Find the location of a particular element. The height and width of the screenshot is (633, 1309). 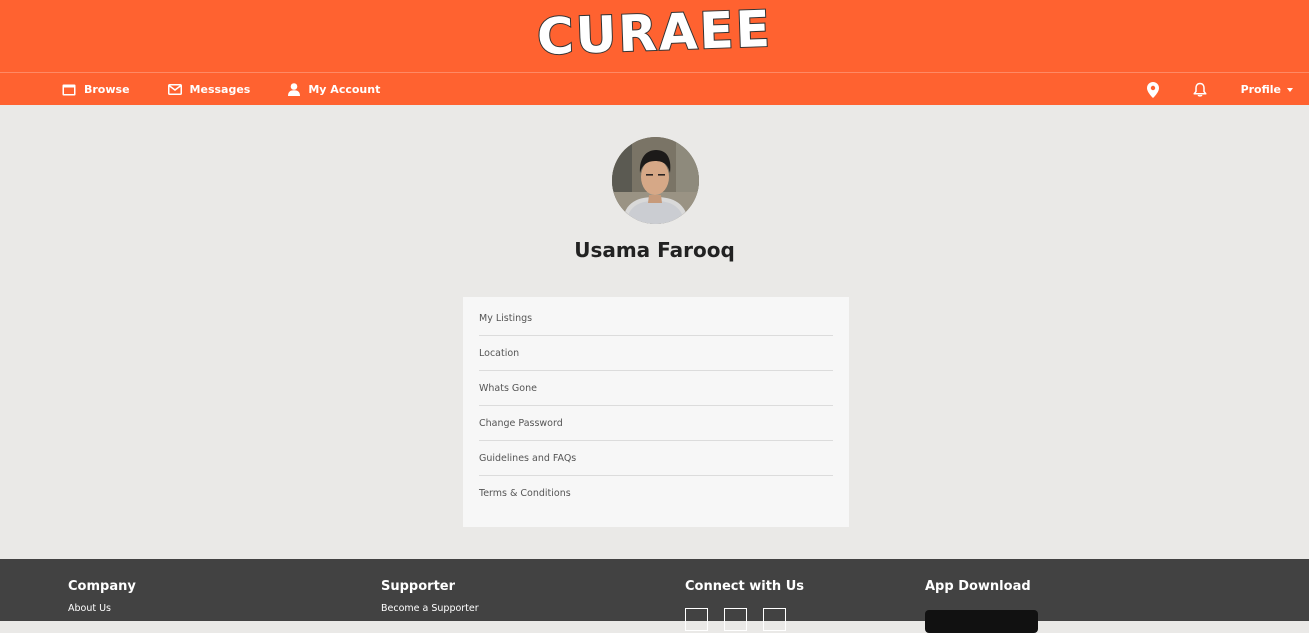

user-icon is located at coordinates (294, 89).